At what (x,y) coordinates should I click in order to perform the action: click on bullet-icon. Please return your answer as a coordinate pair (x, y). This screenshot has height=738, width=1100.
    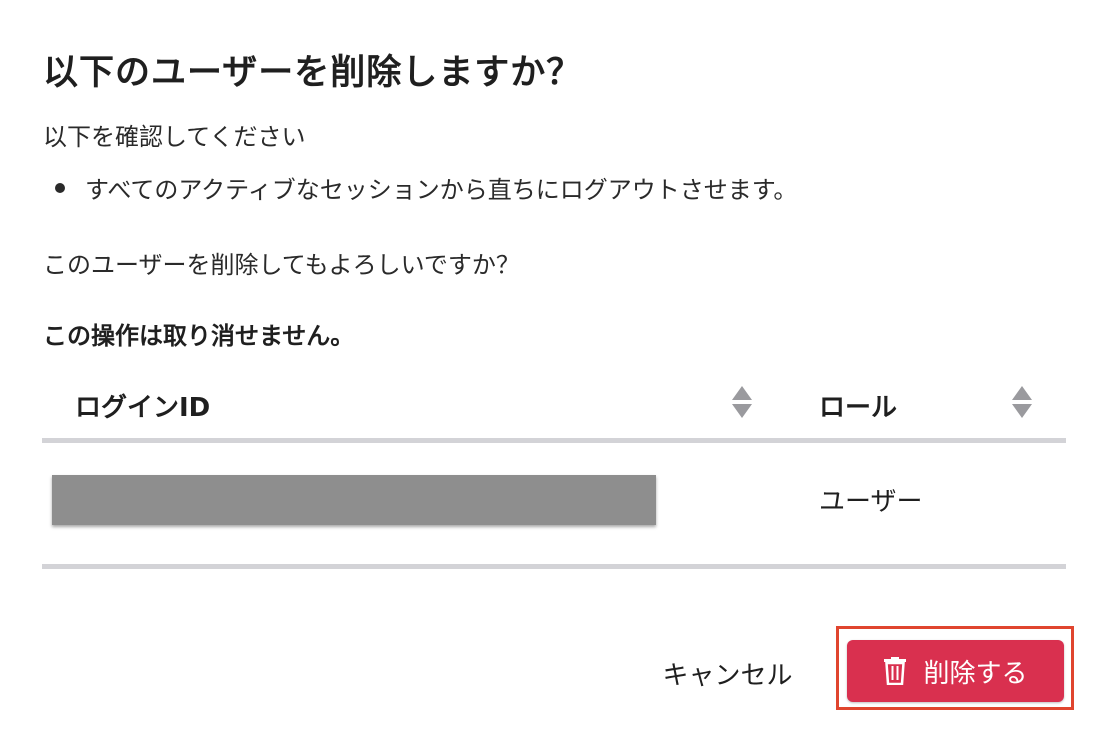
    Looking at the image, I should click on (60, 187).